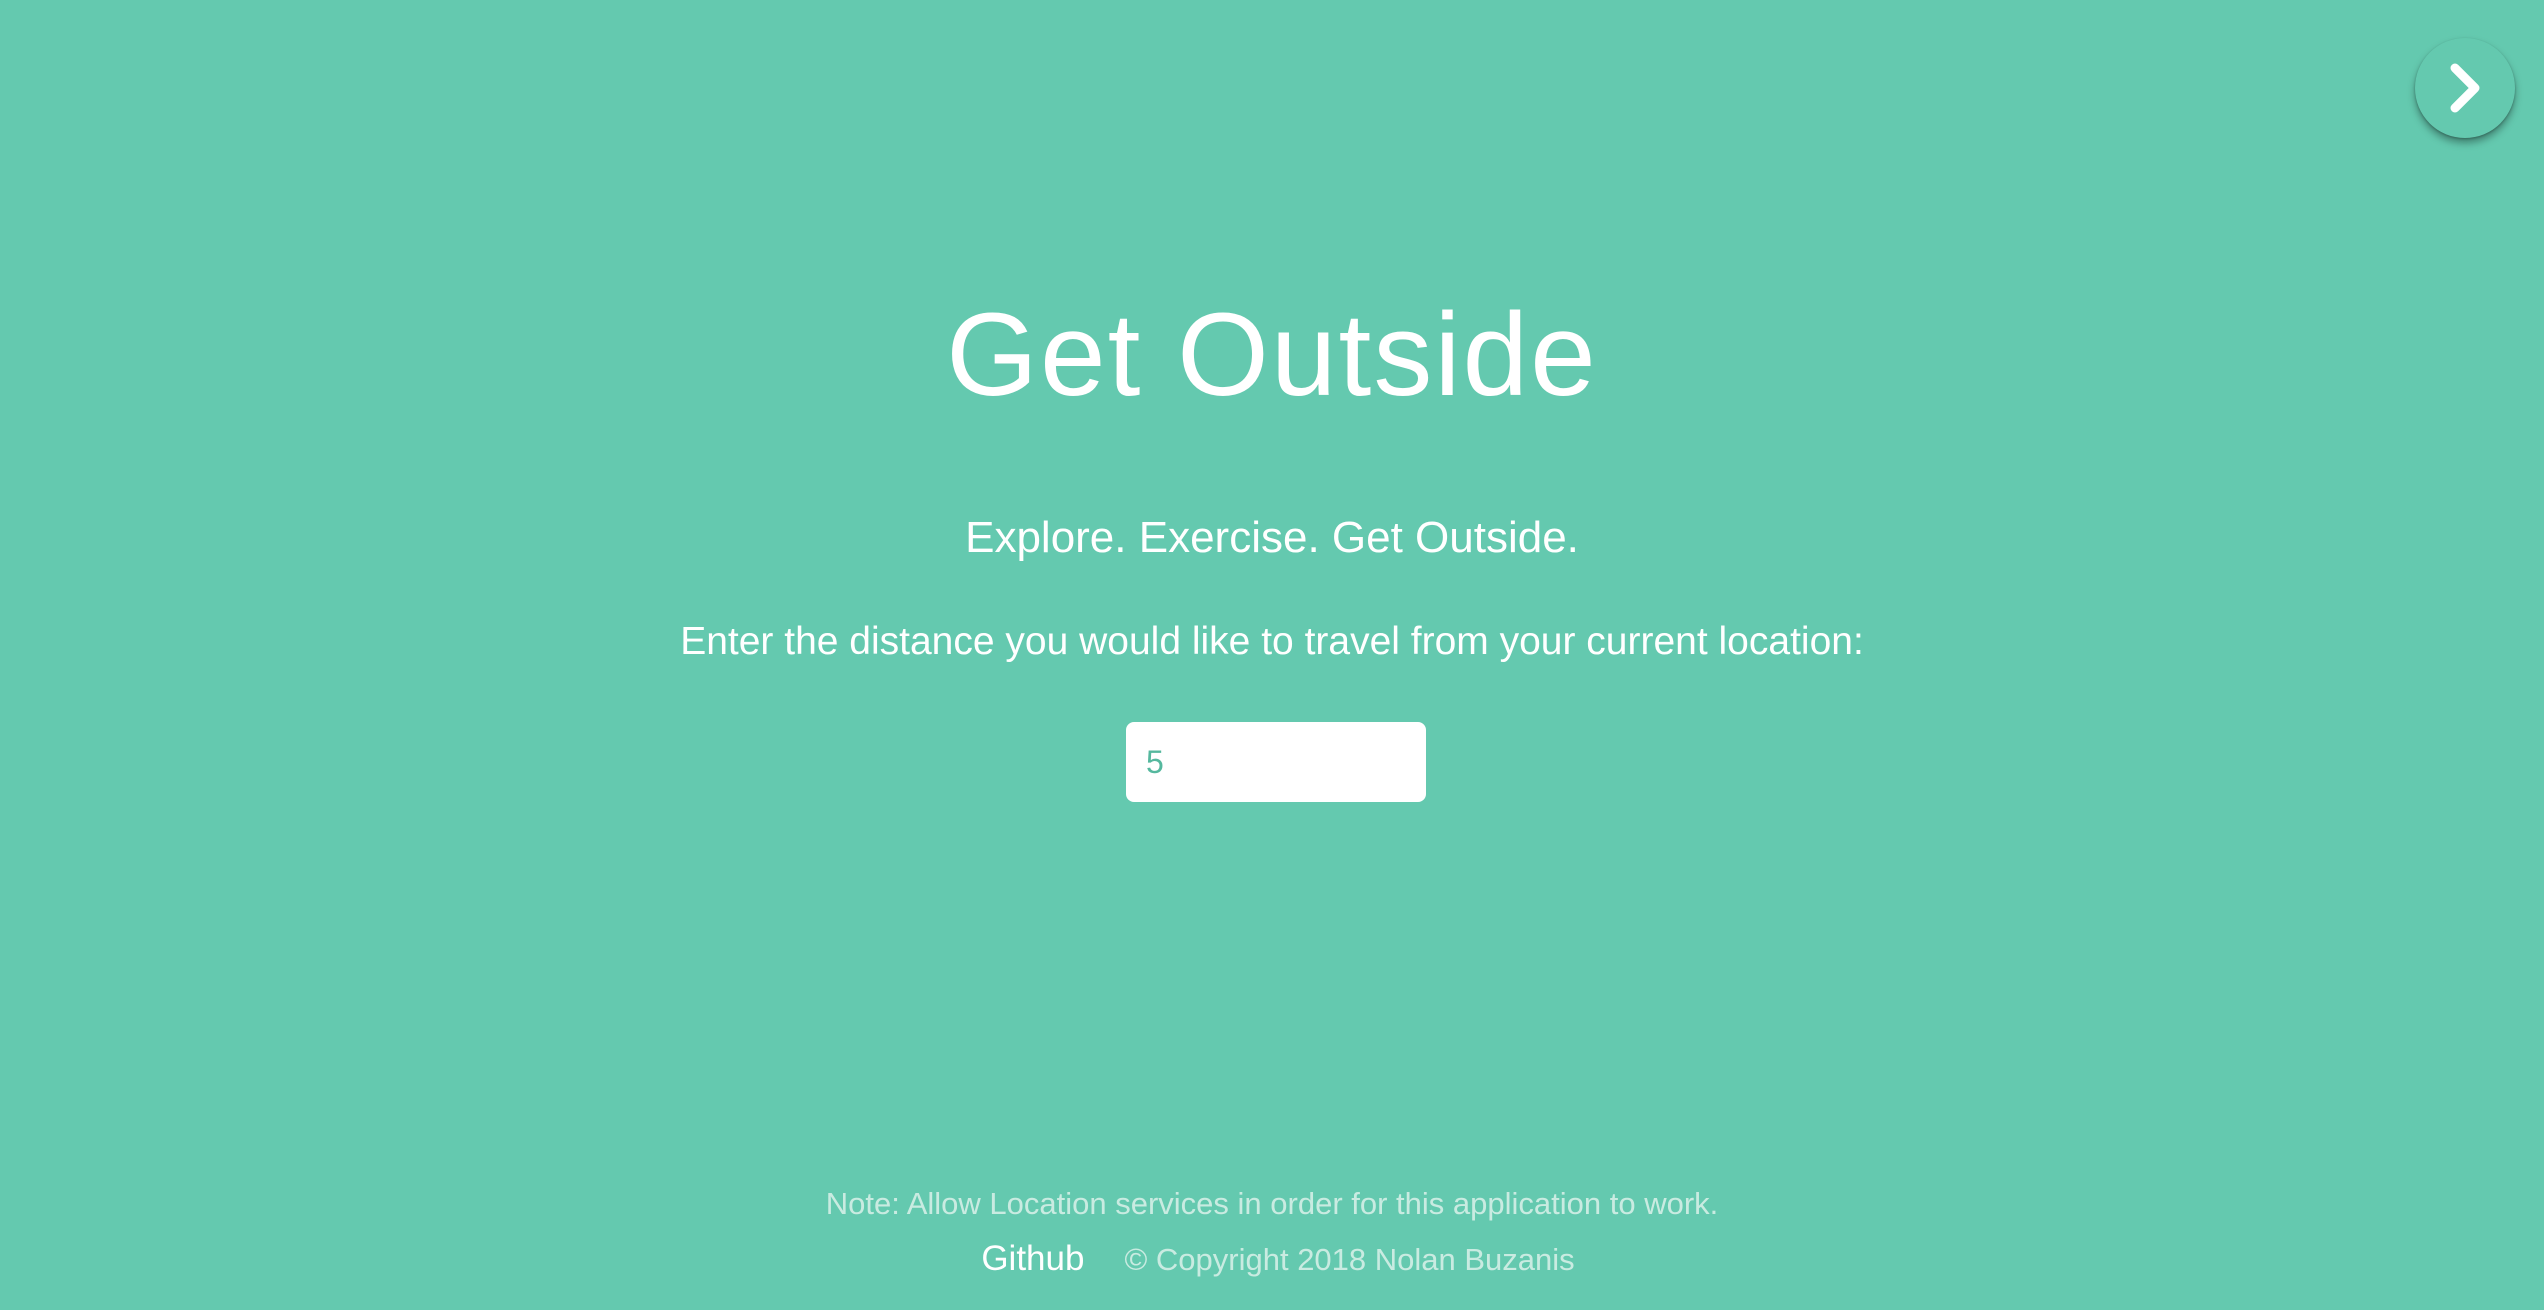 The image size is (2544, 1310). What do you see at coordinates (1032, 1259) in the screenshot?
I see `github-link: Github` at bounding box center [1032, 1259].